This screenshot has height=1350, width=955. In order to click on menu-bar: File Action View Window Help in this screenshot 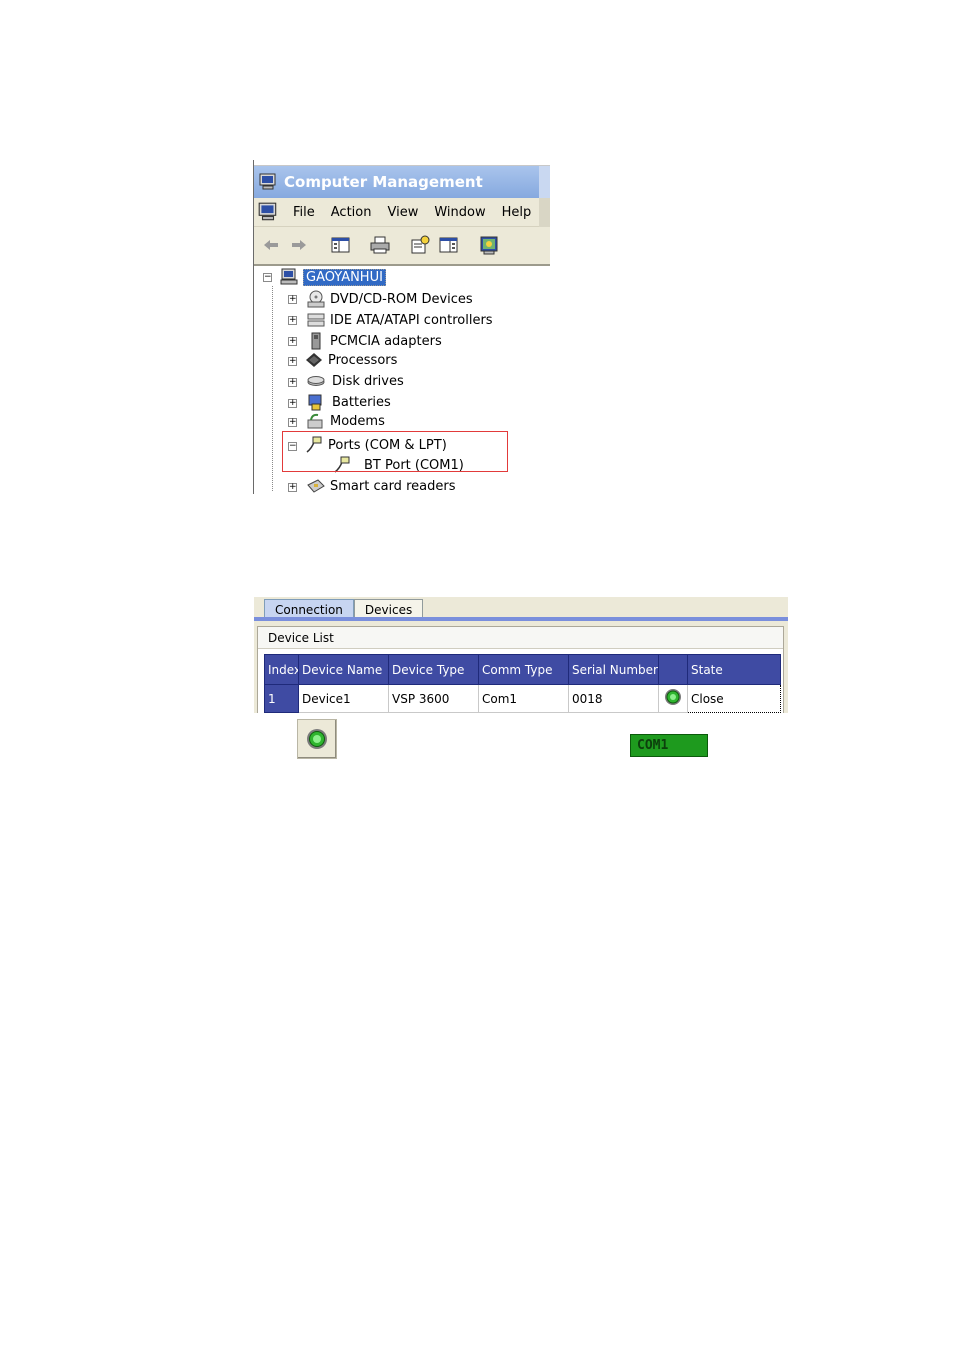, I will do `click(402, 212)`.